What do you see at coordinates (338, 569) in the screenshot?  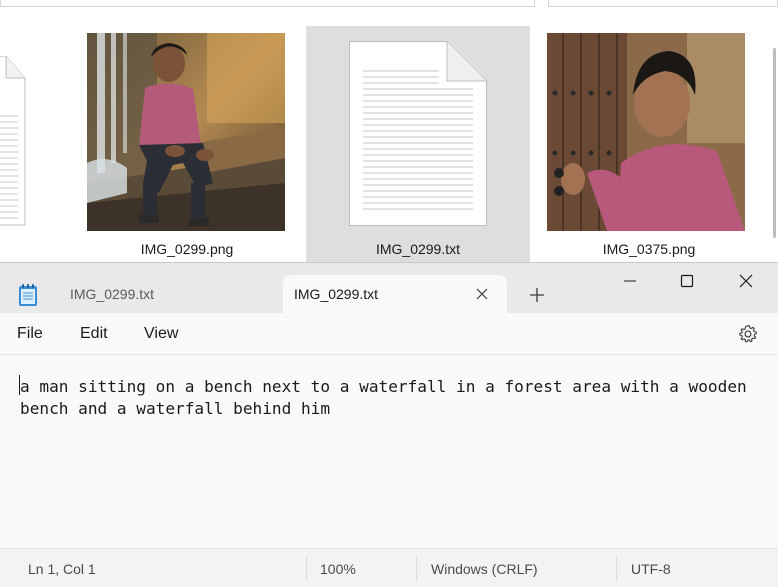 I see `zoom-level: 100%` at bounding box center [338, 569].